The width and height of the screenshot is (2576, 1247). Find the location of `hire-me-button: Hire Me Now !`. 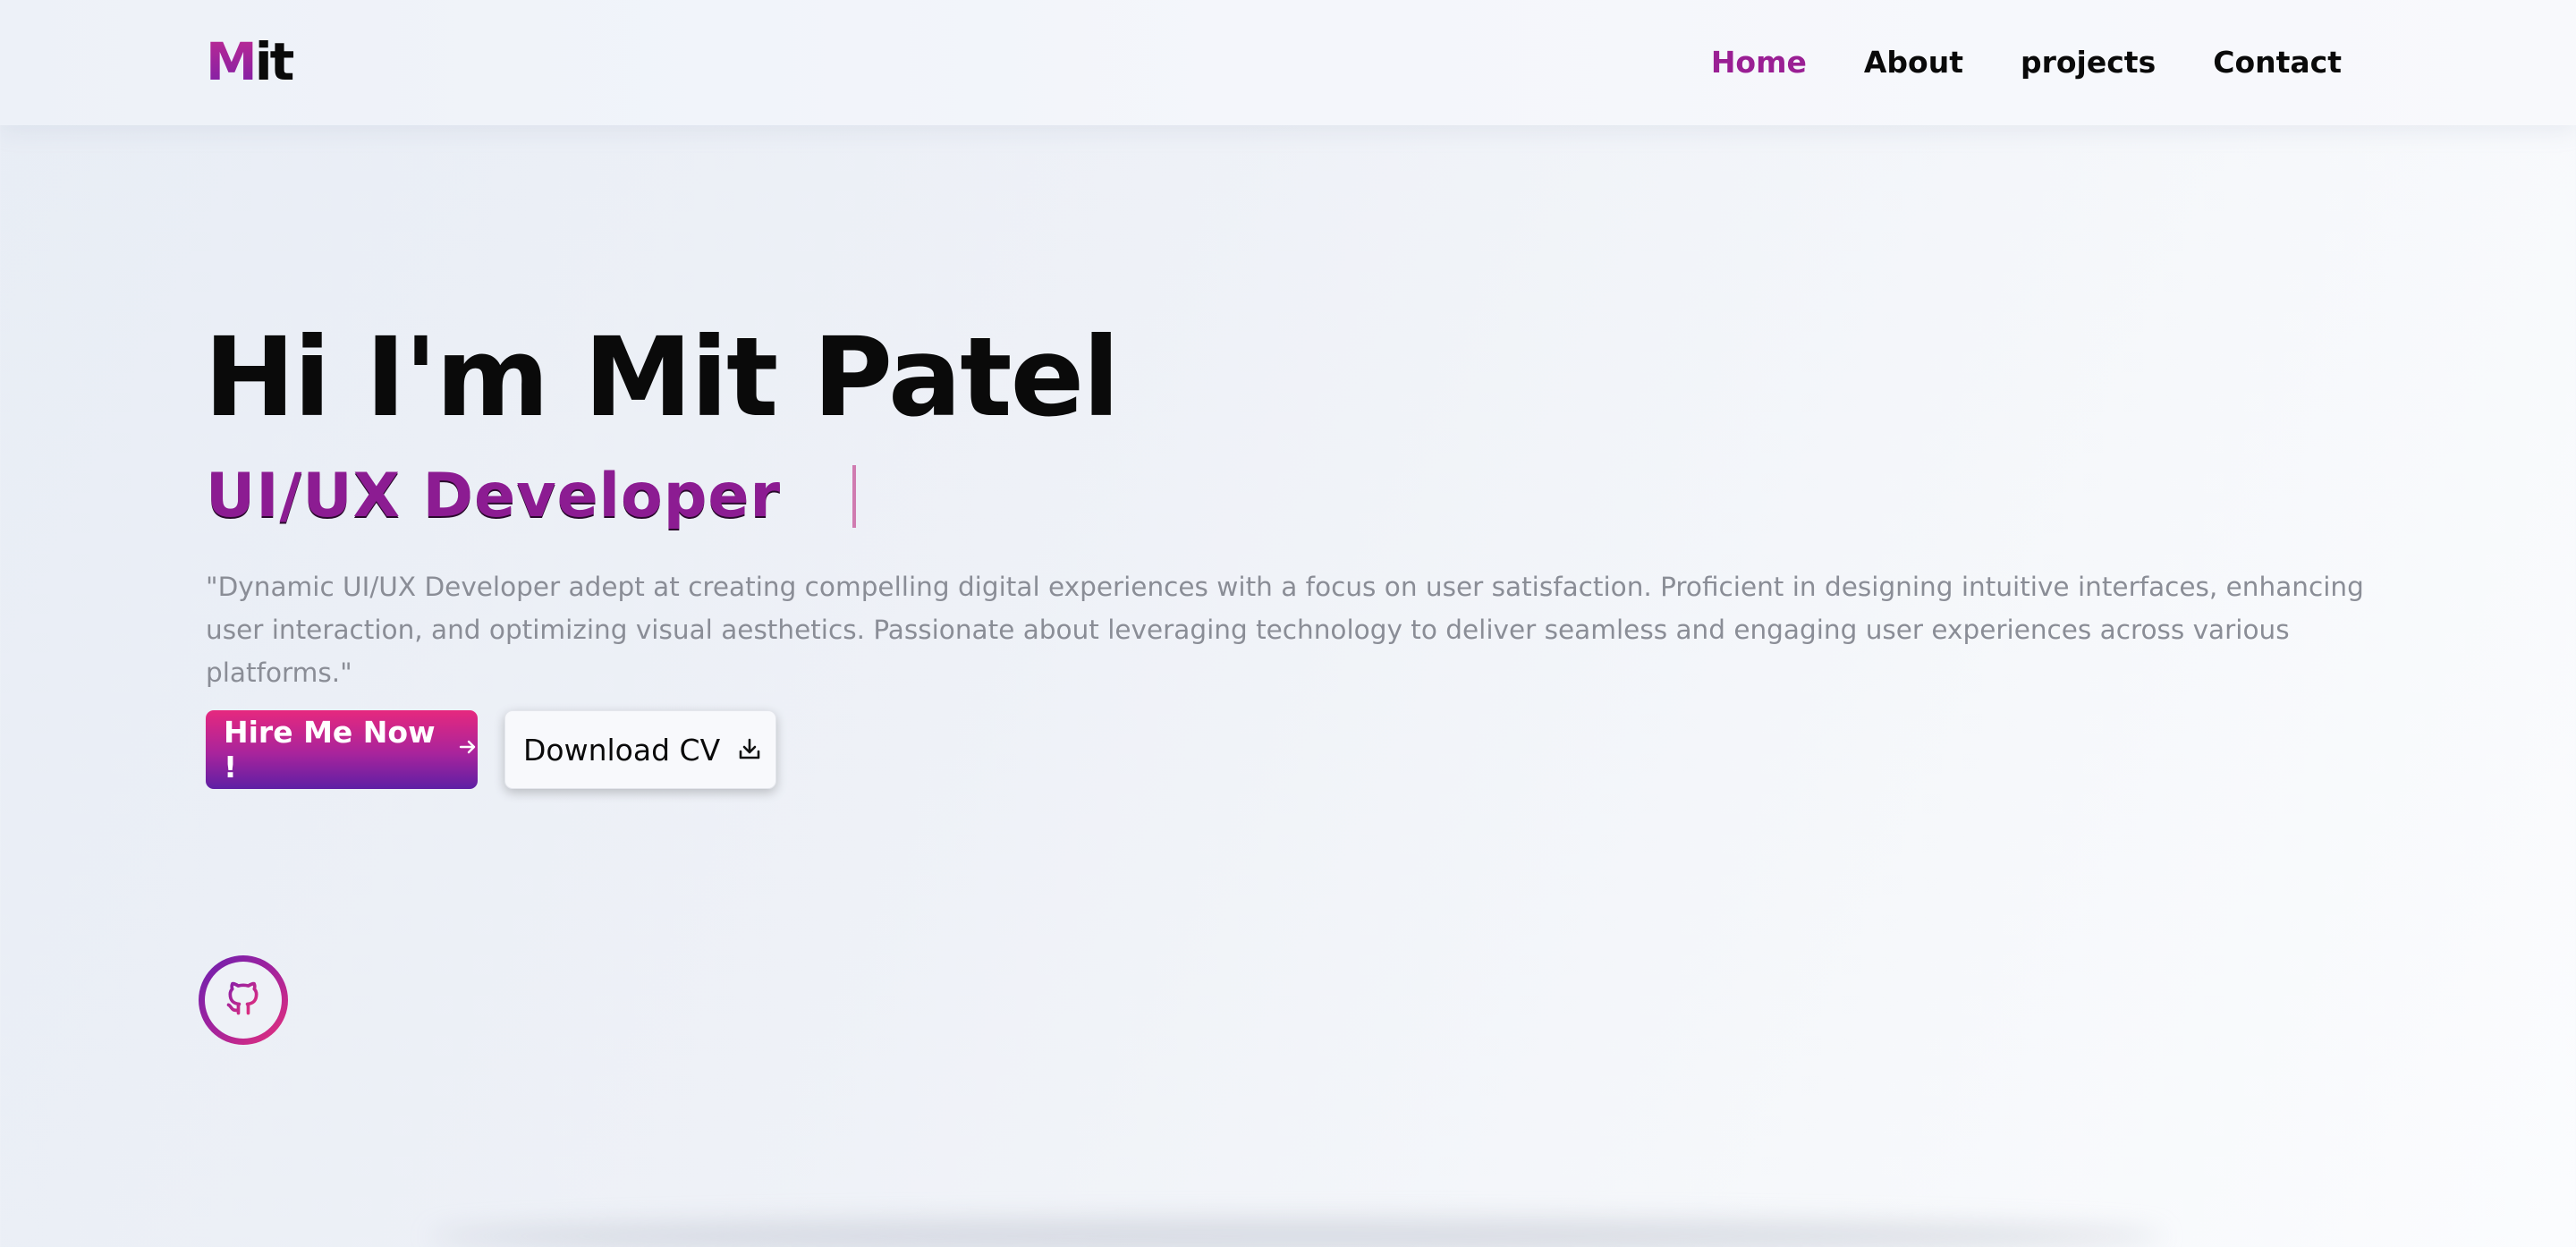

hire-me-button: Hire Me Now ! is located at coordinates (342, 749).